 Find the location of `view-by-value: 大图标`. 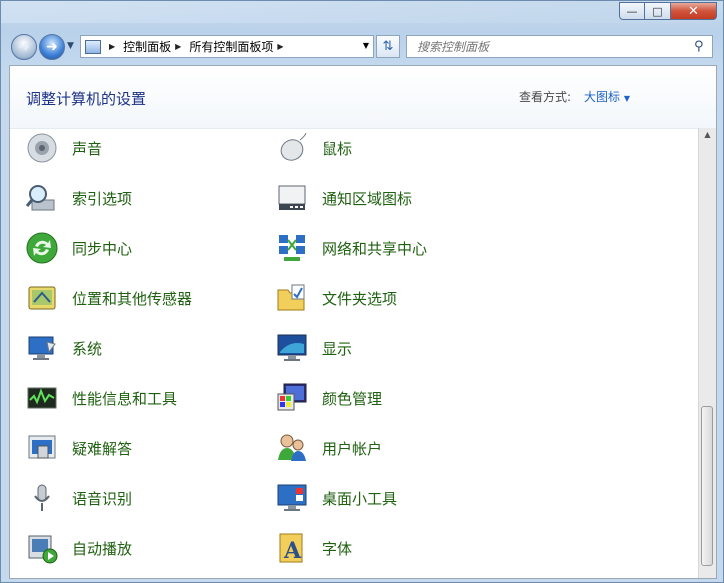

view-by-value: 大图标 is located at coordinates (602, 97).